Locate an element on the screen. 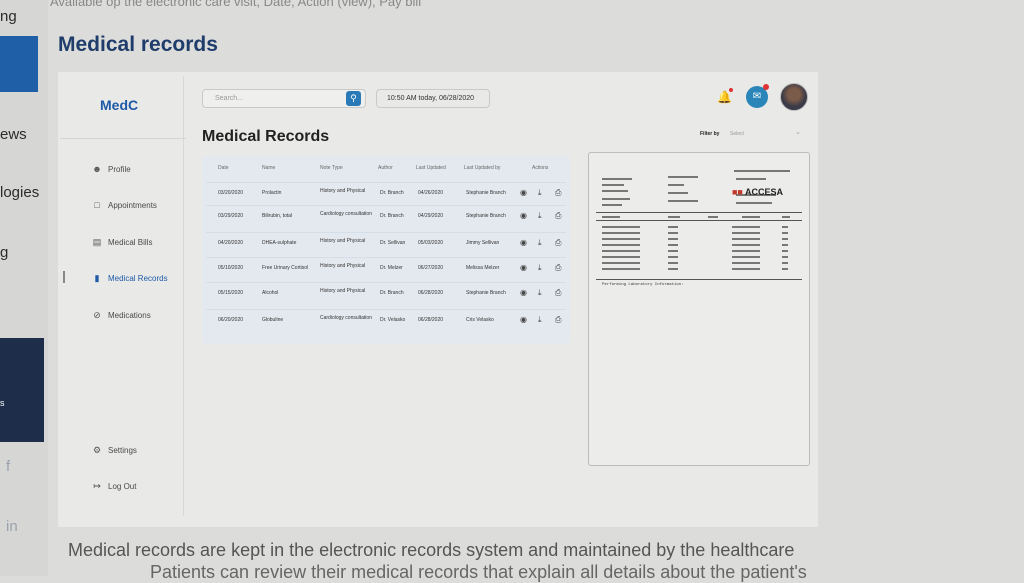 The height and width of the screenshot is (583, 1024). table-cell: Prolactin is located at coordinates (272, 193).